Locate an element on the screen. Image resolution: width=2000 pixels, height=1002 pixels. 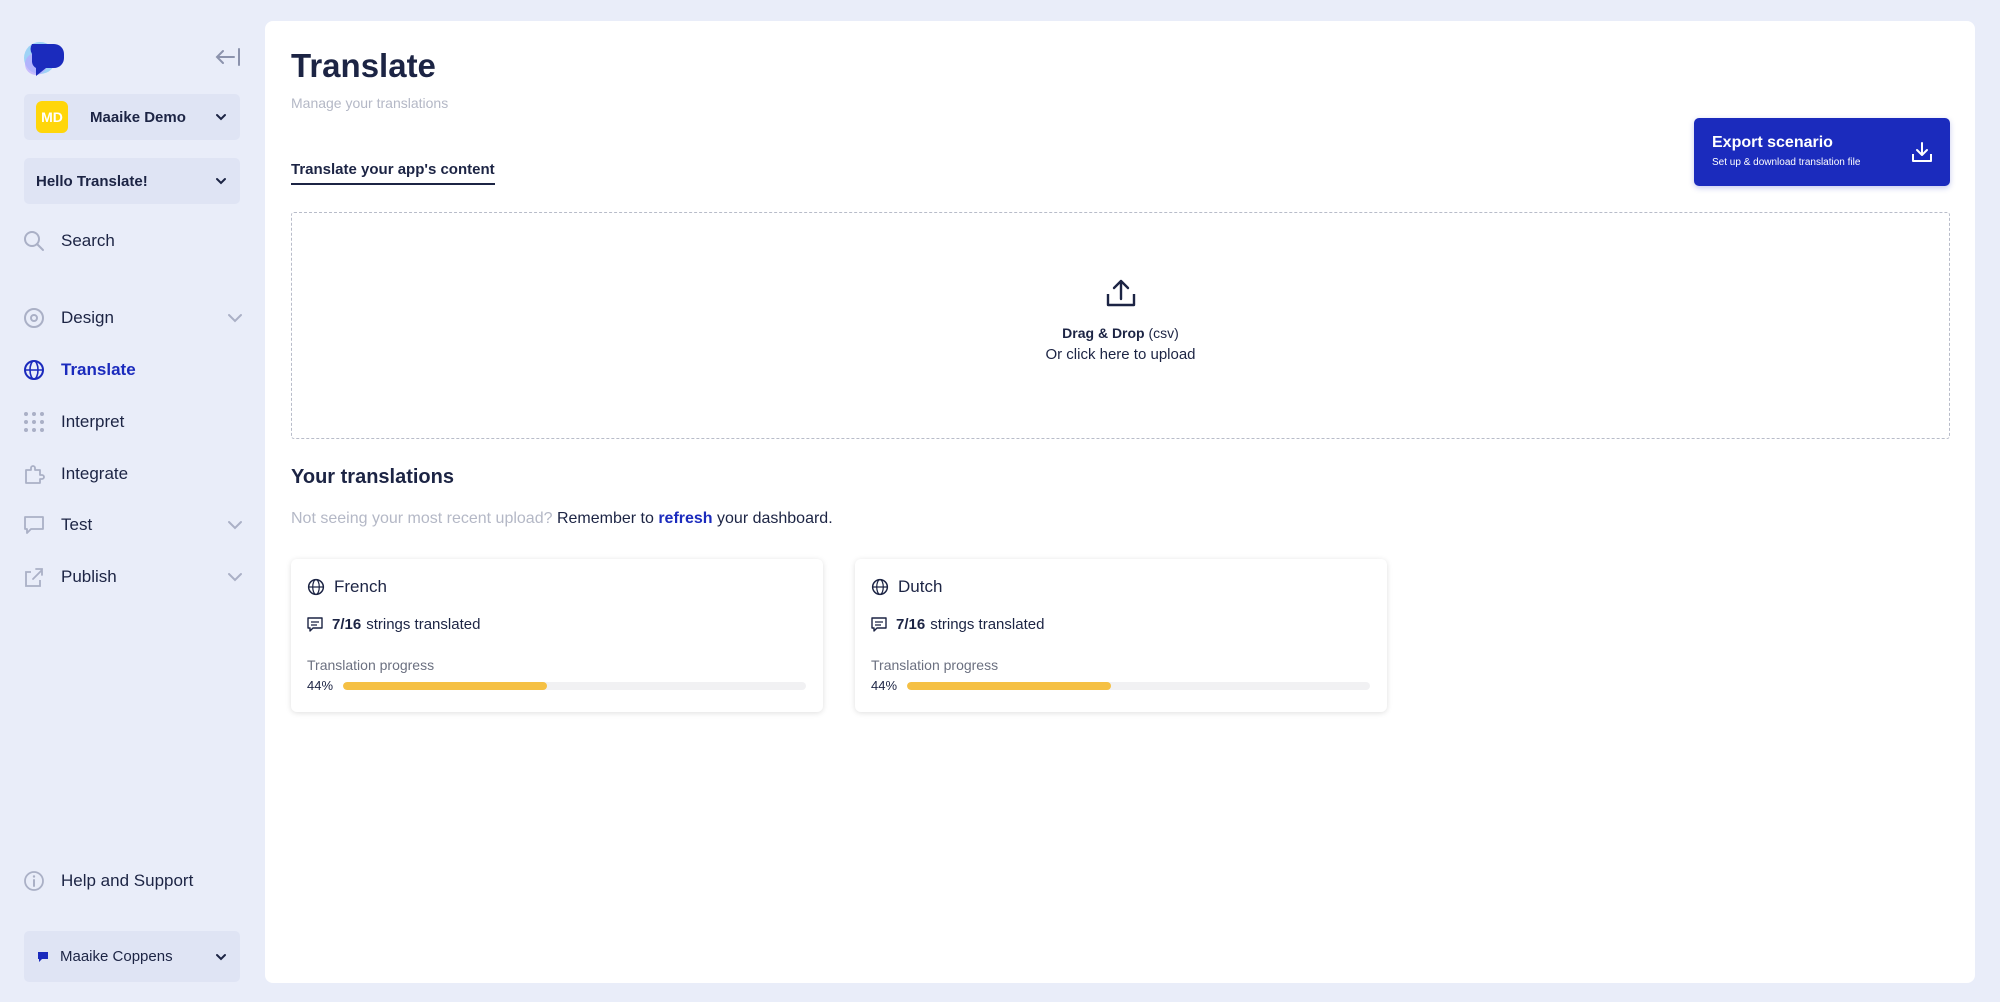
hint-before: Remember to is located at coordinates (605, 518).